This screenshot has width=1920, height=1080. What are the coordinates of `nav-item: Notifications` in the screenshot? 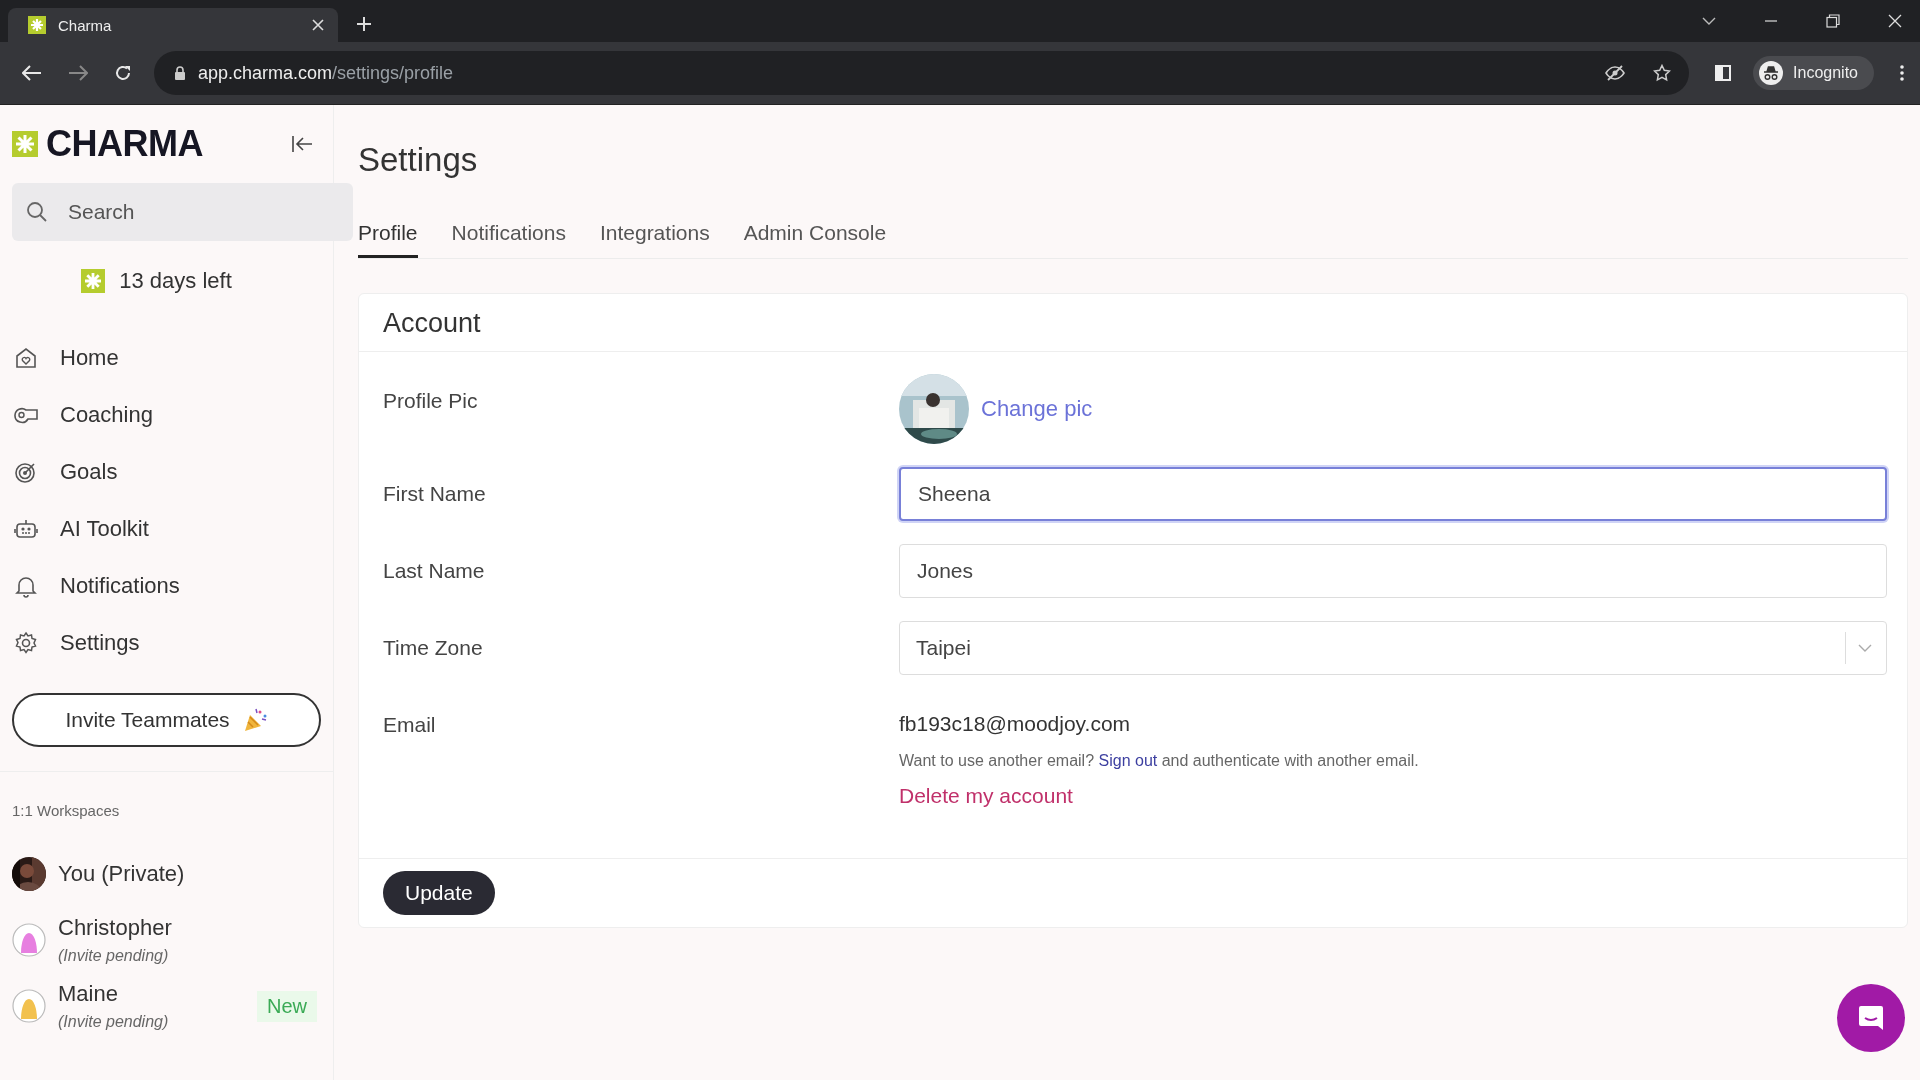 It's located at (166, 585).